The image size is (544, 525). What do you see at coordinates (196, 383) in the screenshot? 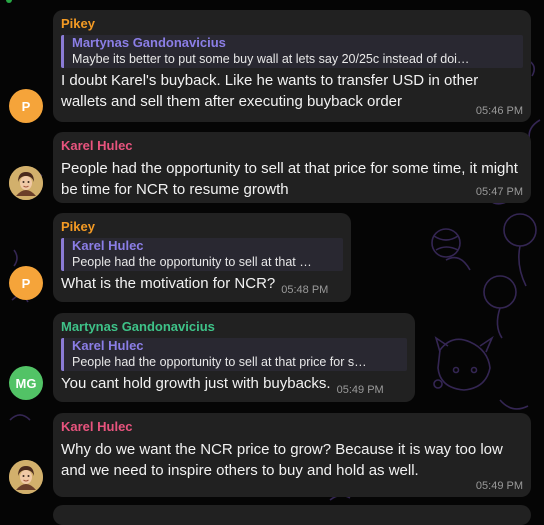
I see `message-text-content: You cant hold growth just with buybacks.` at bounding box center [196, 383].